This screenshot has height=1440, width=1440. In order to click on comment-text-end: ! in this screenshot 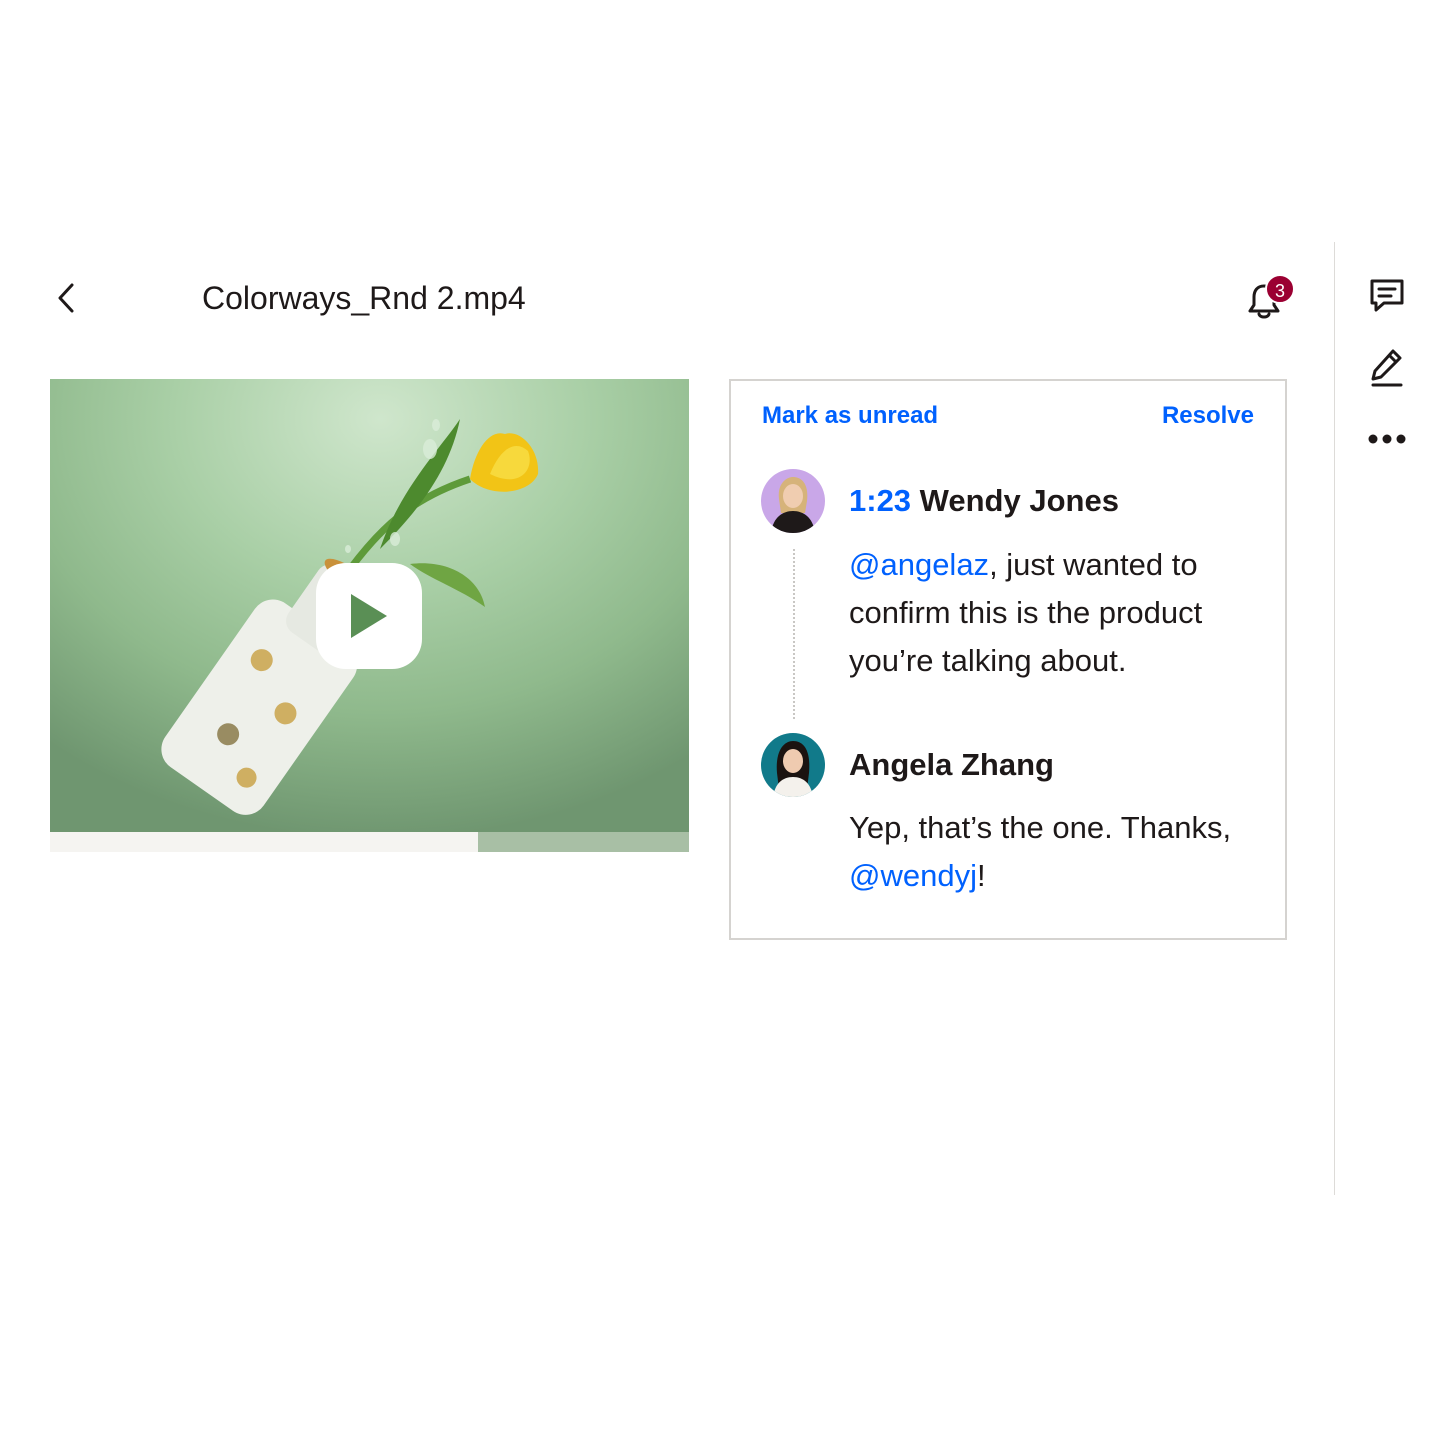, I will do `click(981, 875)`.